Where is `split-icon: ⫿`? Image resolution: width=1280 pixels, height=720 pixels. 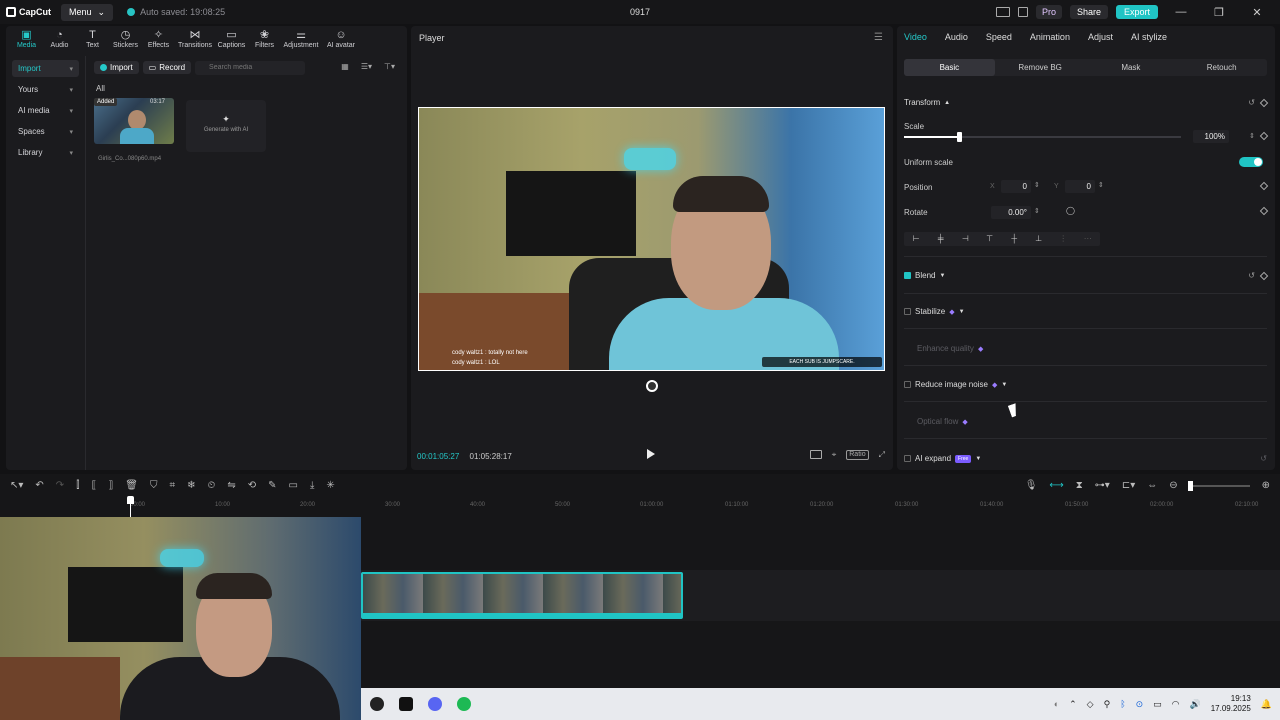 split-icon: ⫿ is located at coordinates (77, 485).